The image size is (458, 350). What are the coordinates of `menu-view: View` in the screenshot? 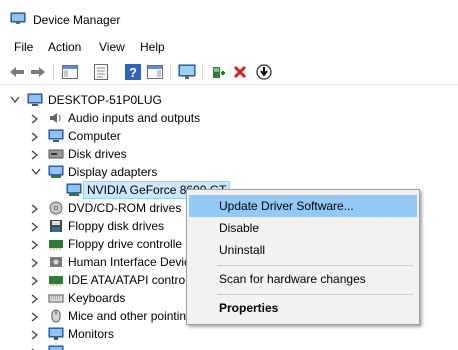 It's located at (112, 47).